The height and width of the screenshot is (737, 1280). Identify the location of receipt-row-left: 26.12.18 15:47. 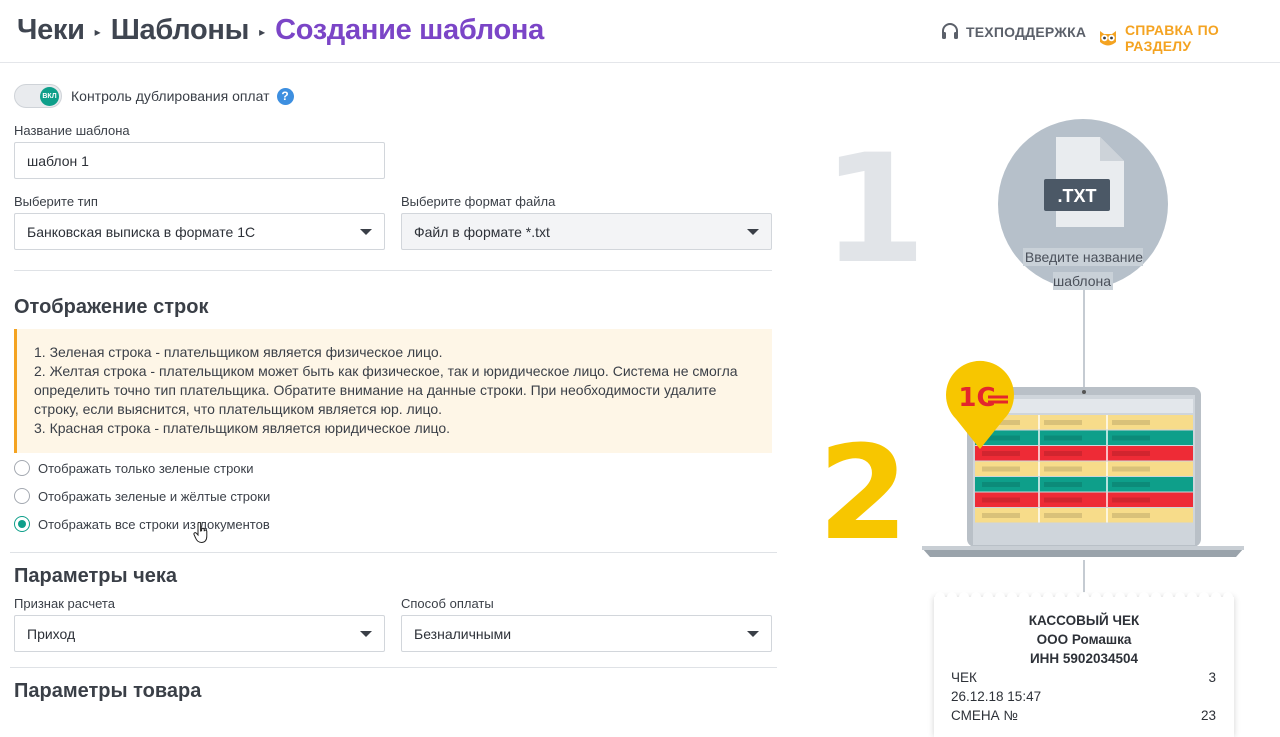
(996, 696).